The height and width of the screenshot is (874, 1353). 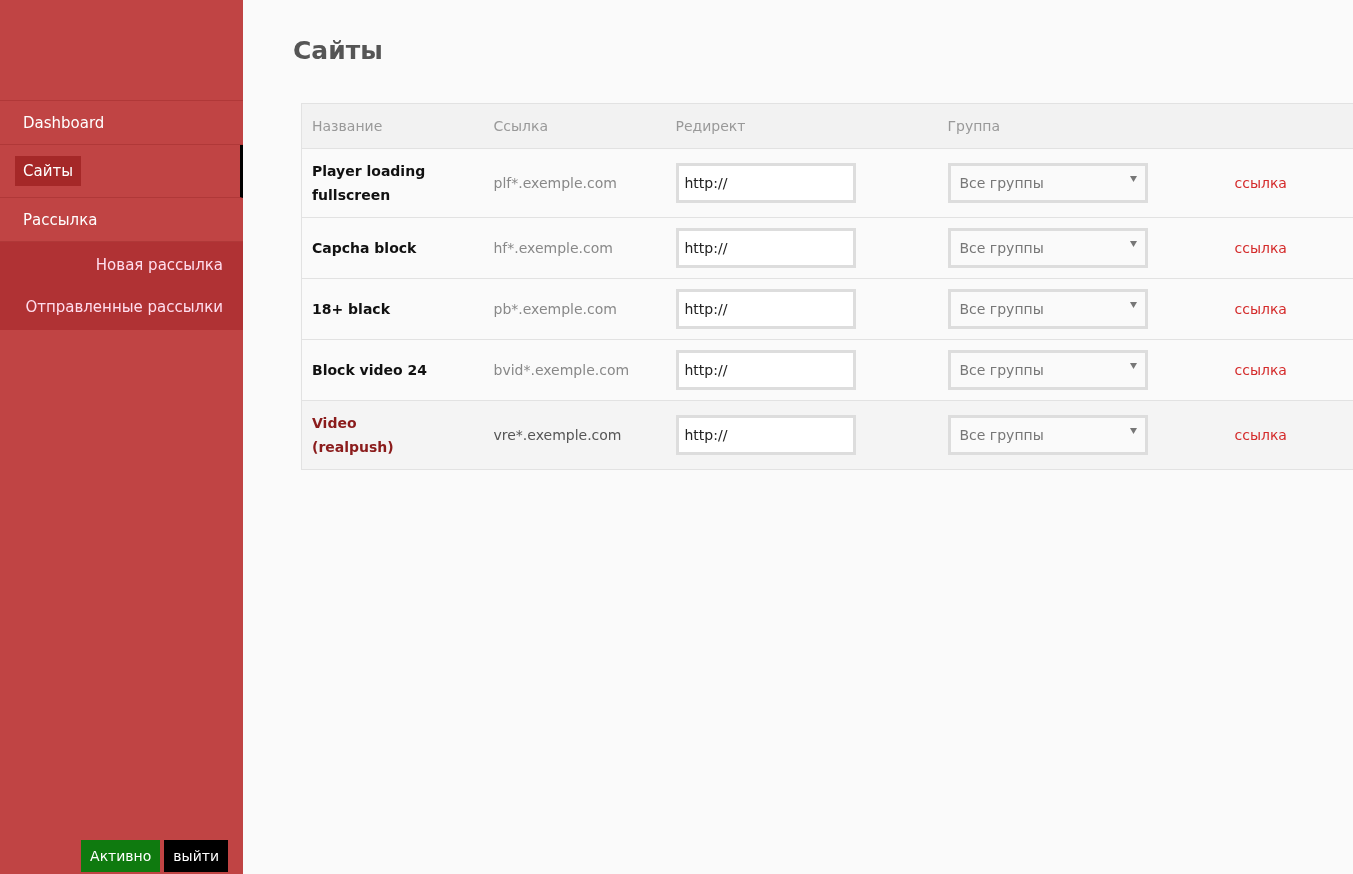 What do you see at coordinates (353, 435) in the screenshot?
I see `site-name: Video (realpush)` at bounding box center [353, 435].